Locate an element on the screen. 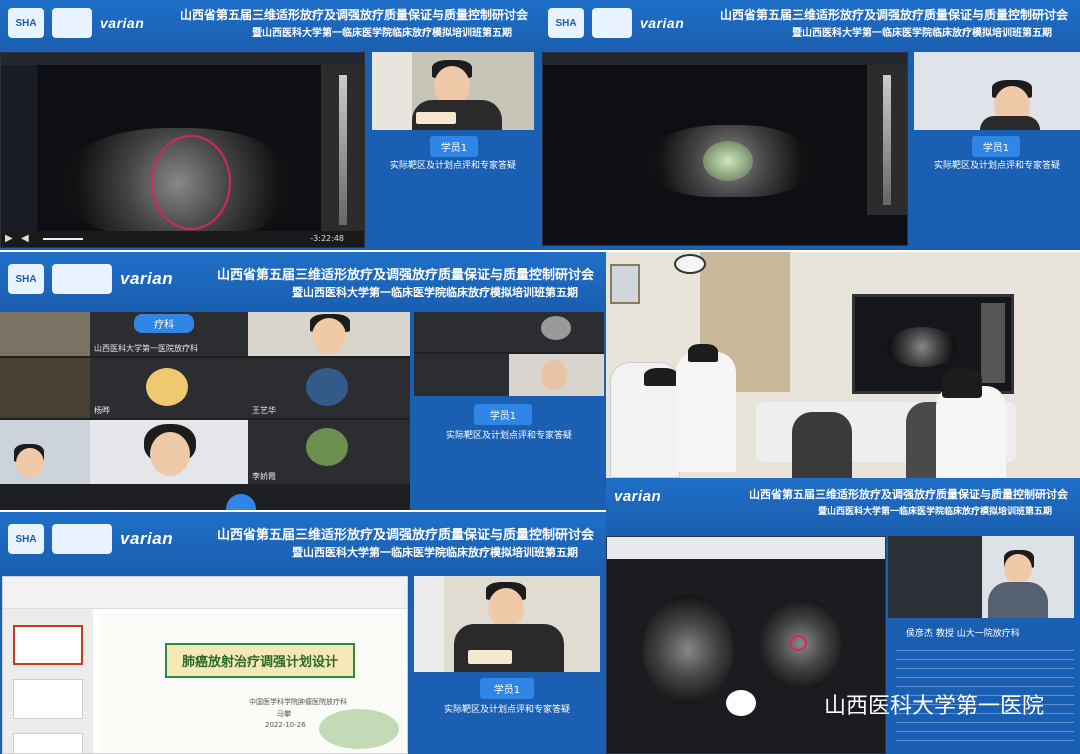 Image resolution: width=1080 pixels, height=754 pixels. treatment-planning-screen is located at coordinates (725, 149).